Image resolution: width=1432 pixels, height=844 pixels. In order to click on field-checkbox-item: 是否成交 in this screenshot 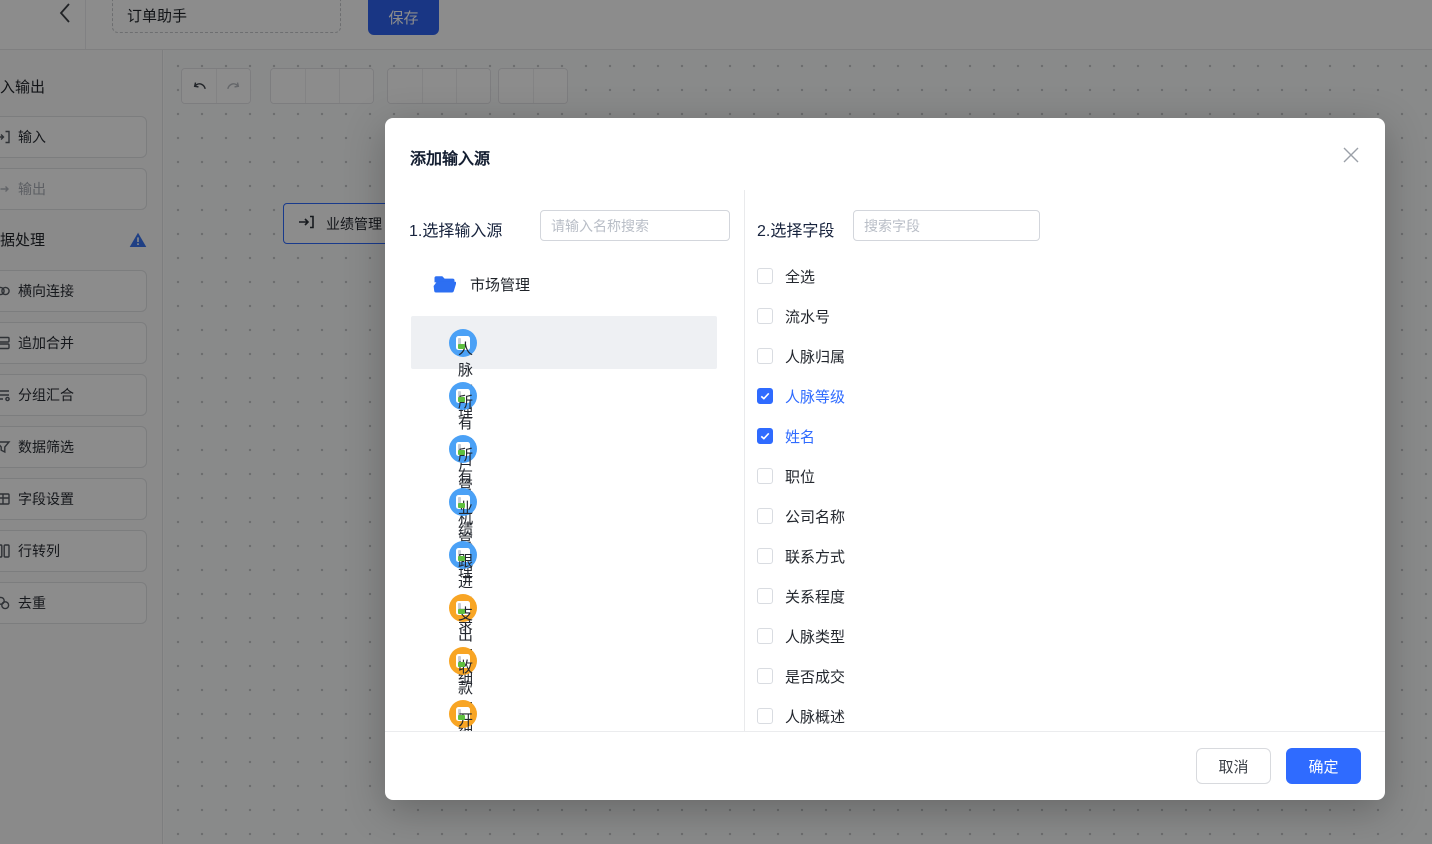, I will do `click(1071, 676)`.